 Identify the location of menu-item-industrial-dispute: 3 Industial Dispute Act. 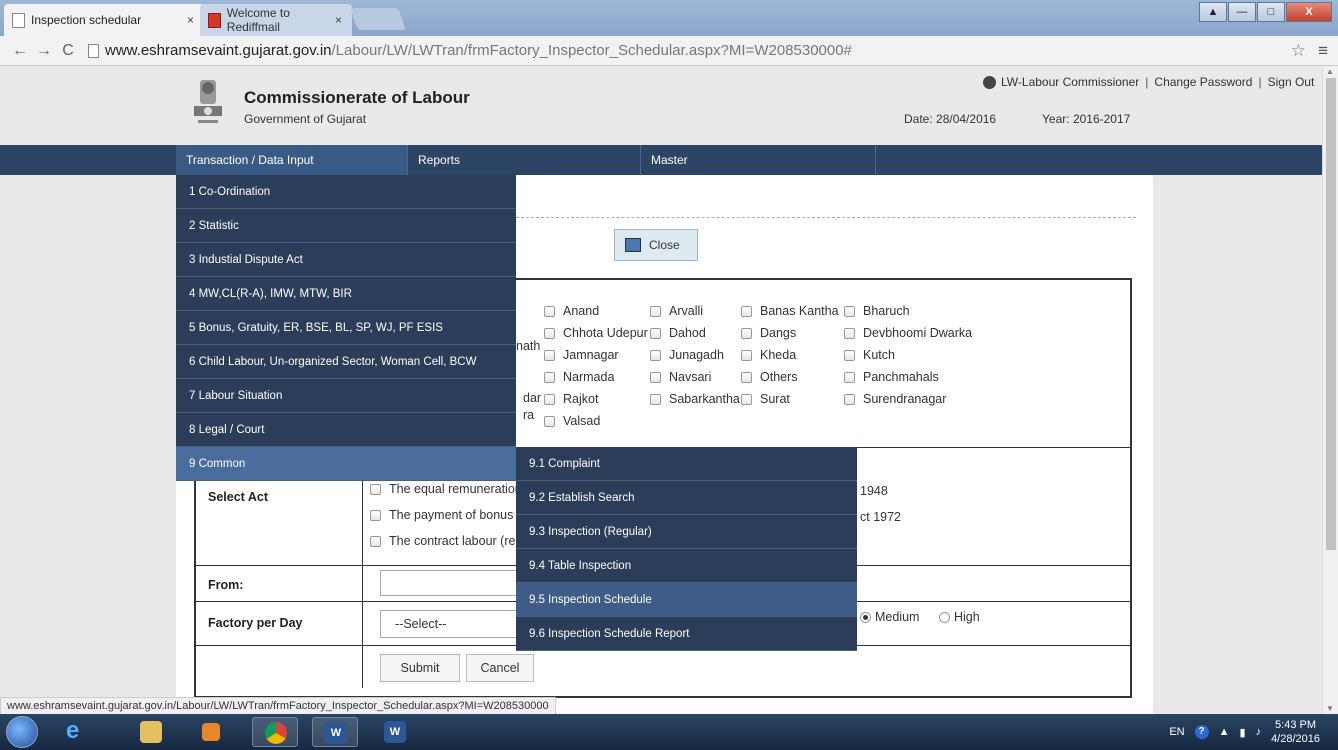
(346, 260).